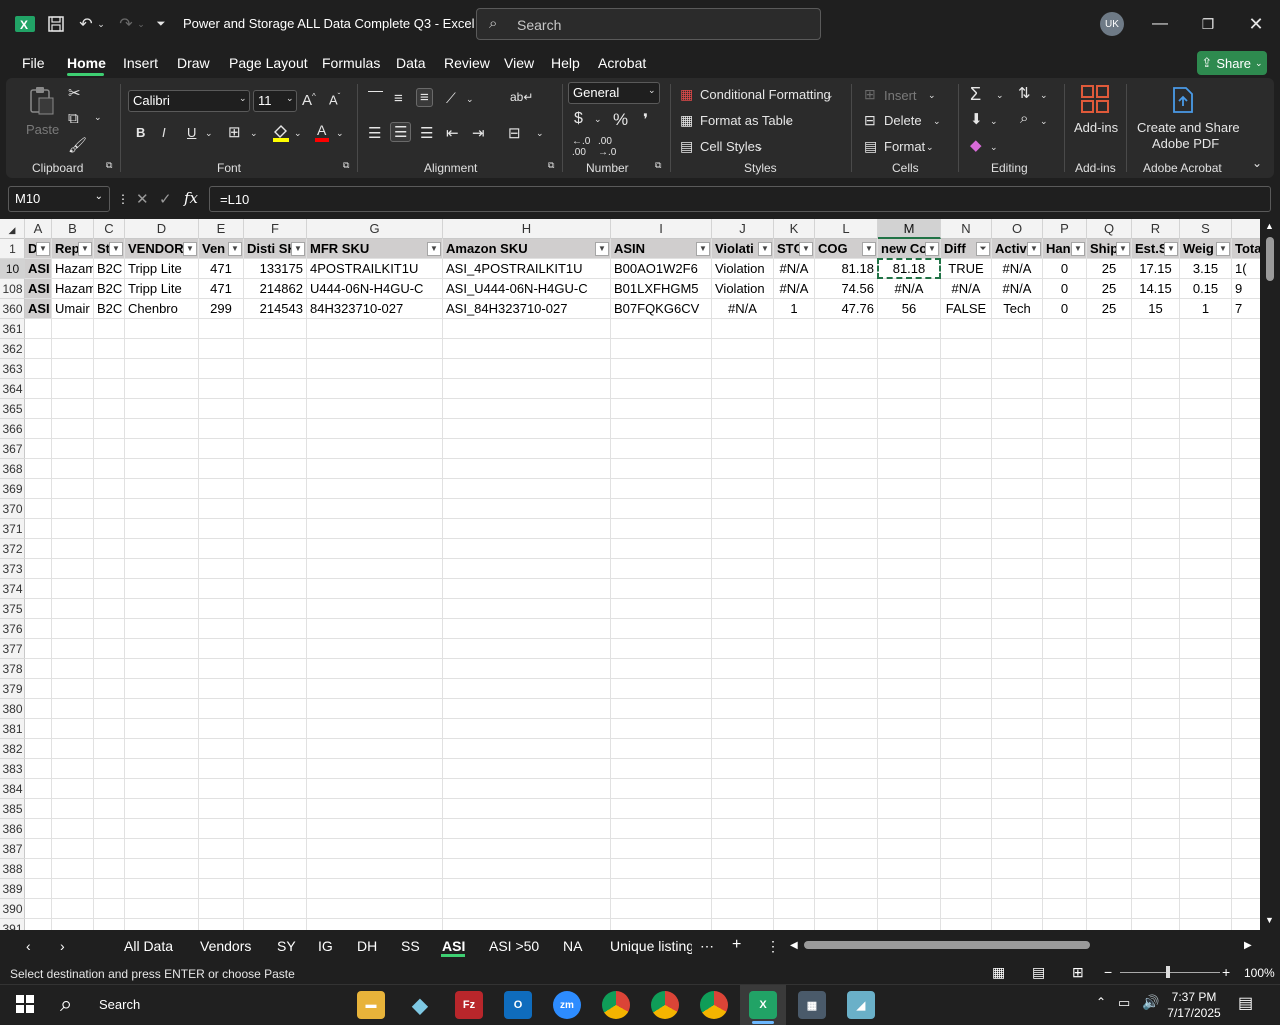 The height and width of the screenshot is (1025, 1280). Describe the element at coordinates (101, 24) in the screenshot. I see `undo-dropdown-icon: ⌄` at that location.